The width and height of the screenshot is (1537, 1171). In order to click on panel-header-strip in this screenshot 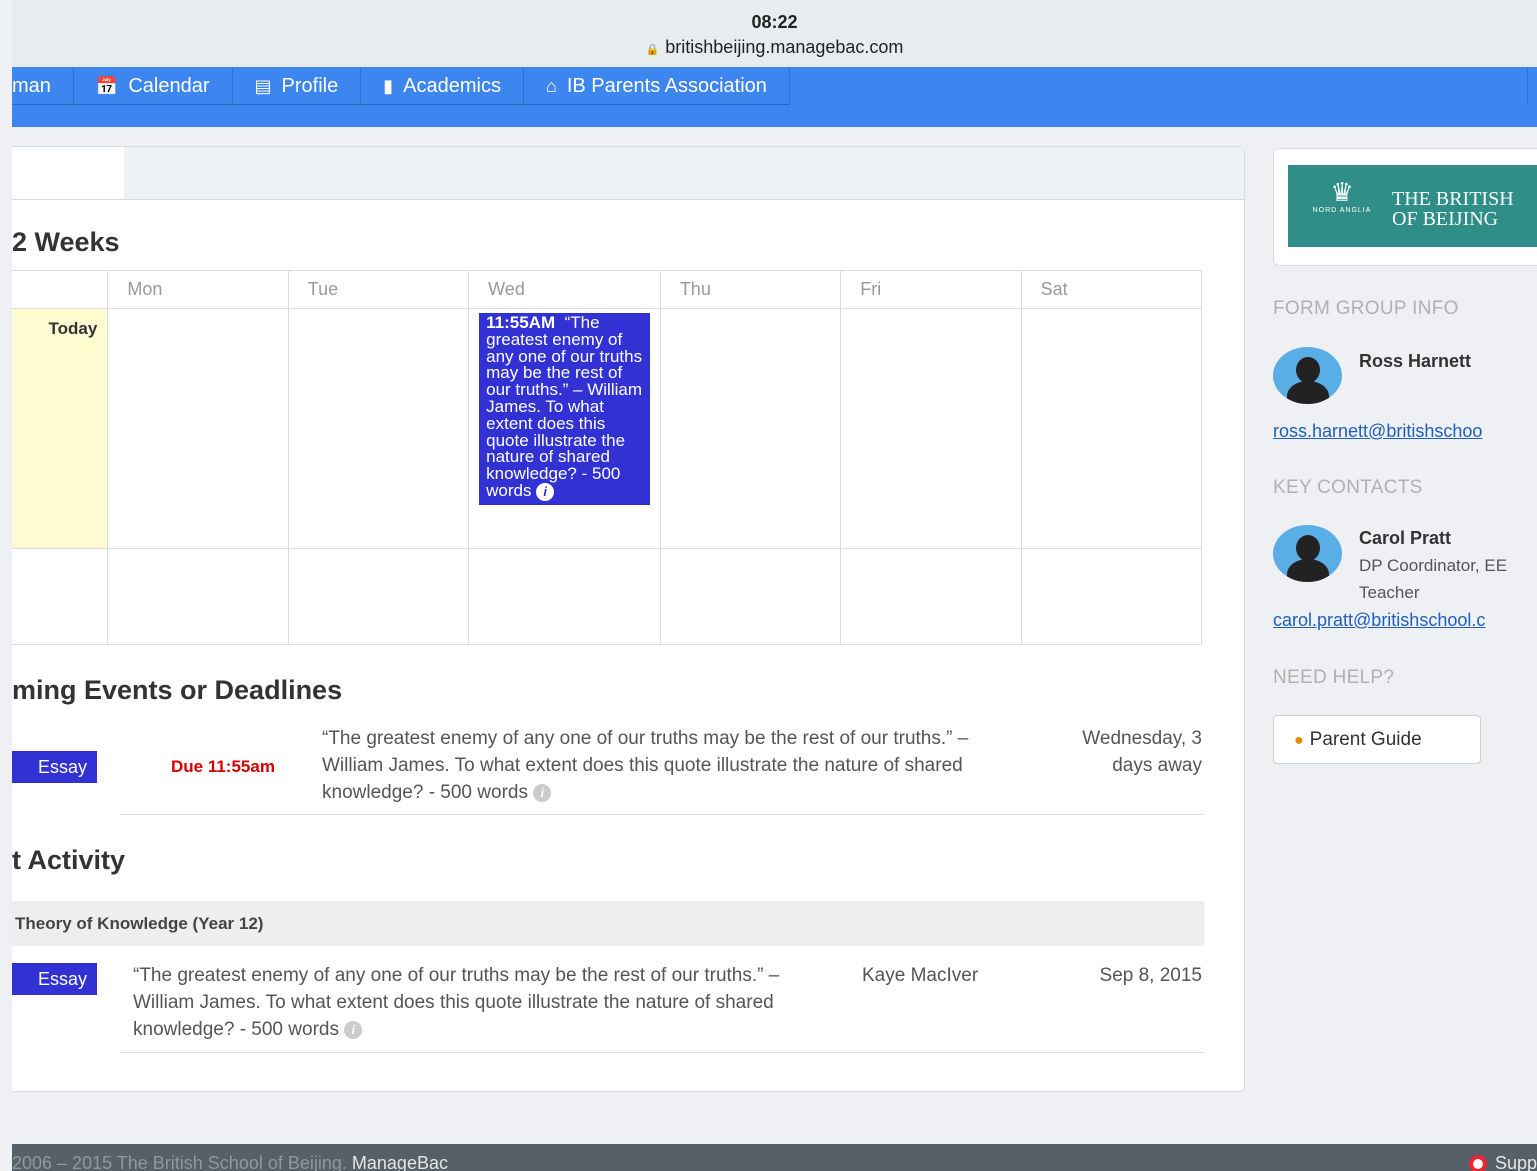, I will do `click(684, 173)`.